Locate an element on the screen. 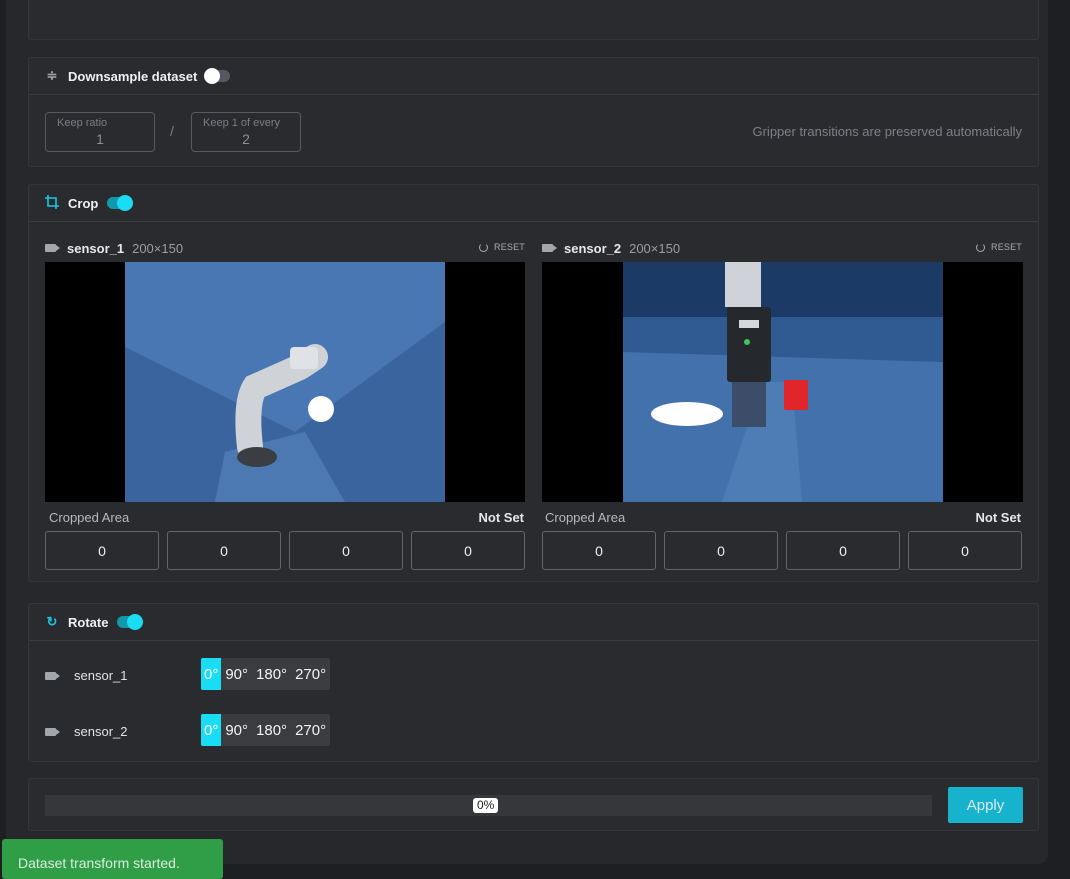 The width and height of the screenshot is (1070, 879). keep-ratio-field: Keep ratio 1 is located at coordinates (100, 132).